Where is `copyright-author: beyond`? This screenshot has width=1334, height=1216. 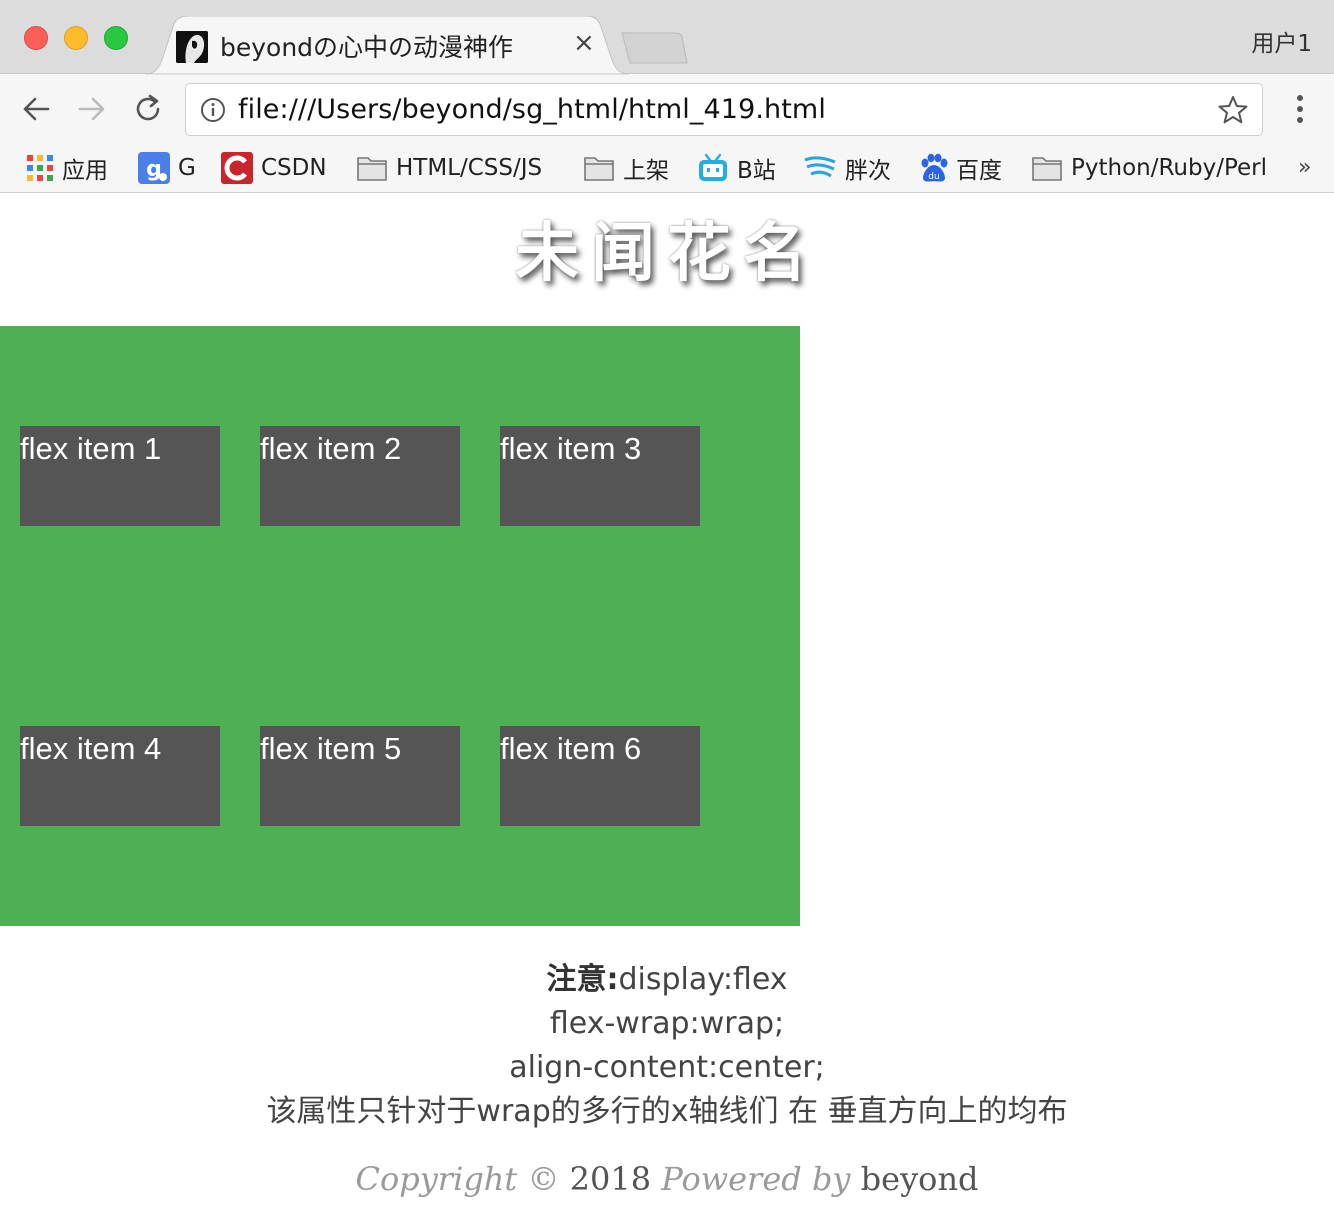 copyright-author: beyond is located at coordinates (919, 1179).